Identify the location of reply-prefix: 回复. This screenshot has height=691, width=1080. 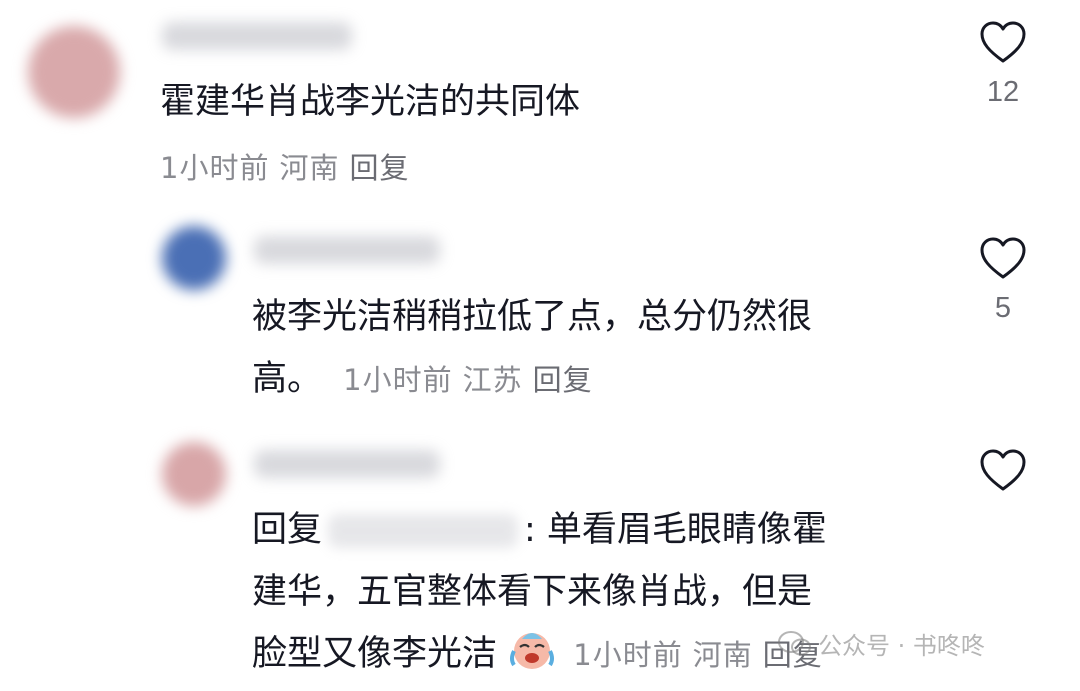
(287, 530).